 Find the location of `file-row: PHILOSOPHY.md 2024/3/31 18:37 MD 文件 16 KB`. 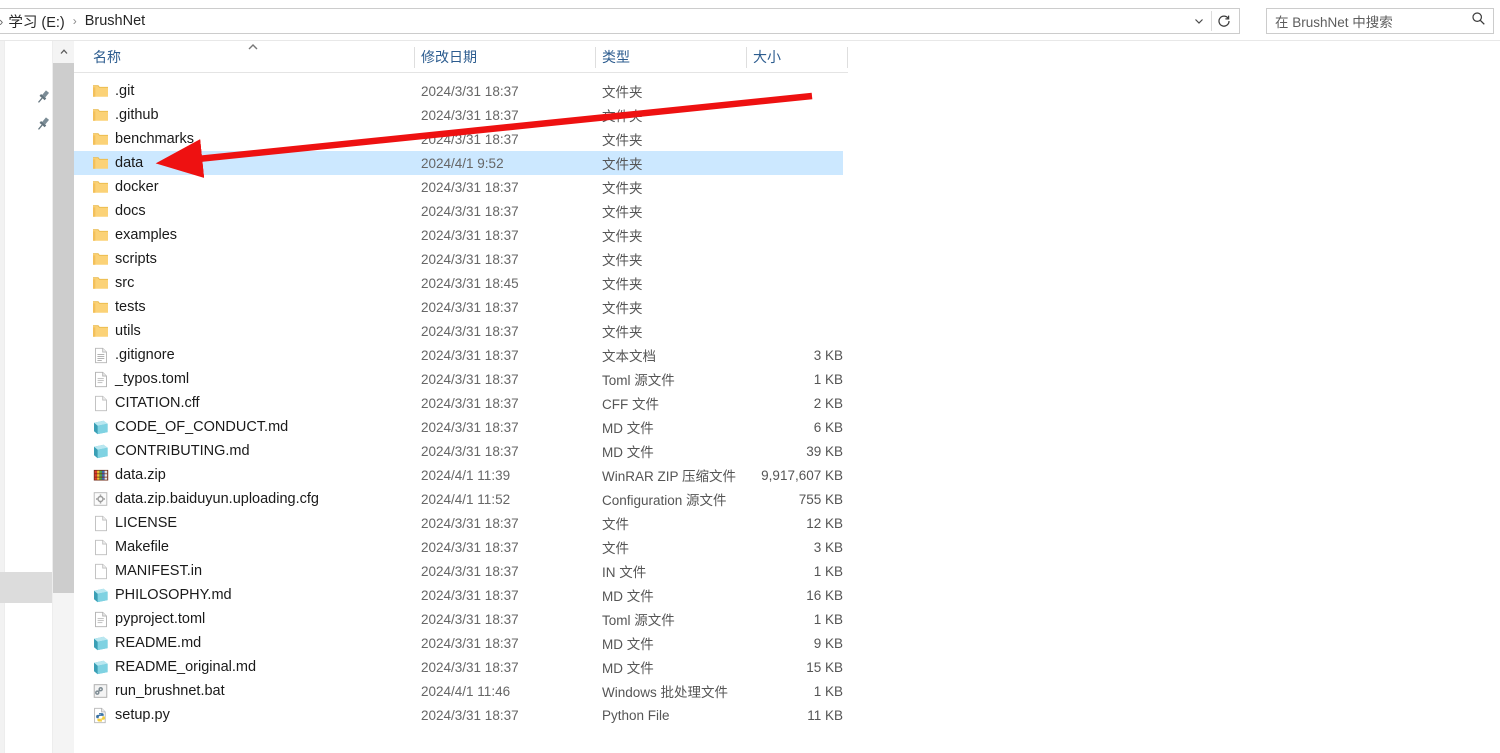

file-row: PHILOSOPHY.md 2024/3/31 18:37 MD 文件 16 KB is located at coordinates (458, 595).